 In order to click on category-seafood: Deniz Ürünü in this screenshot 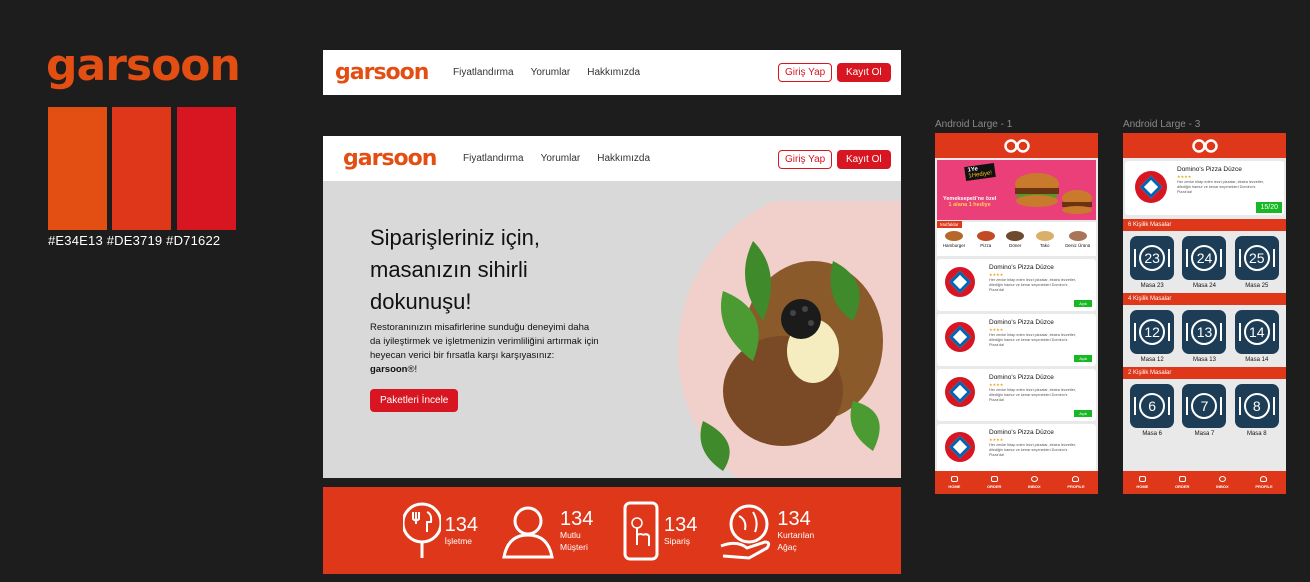, I will do `click(1077, 239)`.